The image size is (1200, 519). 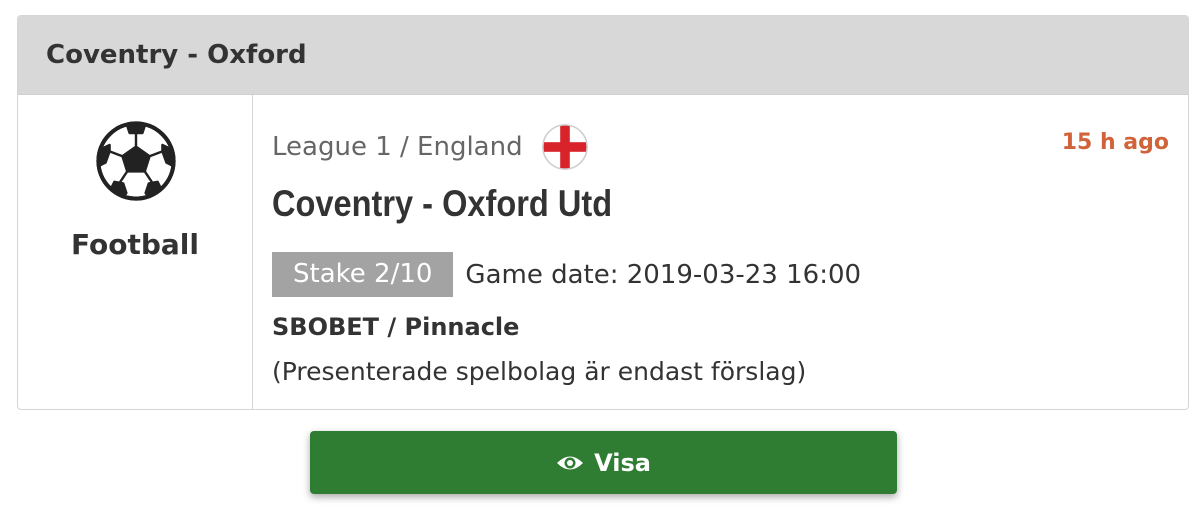 I want to click on visa-button: Visa, so click(x=603, y=462).